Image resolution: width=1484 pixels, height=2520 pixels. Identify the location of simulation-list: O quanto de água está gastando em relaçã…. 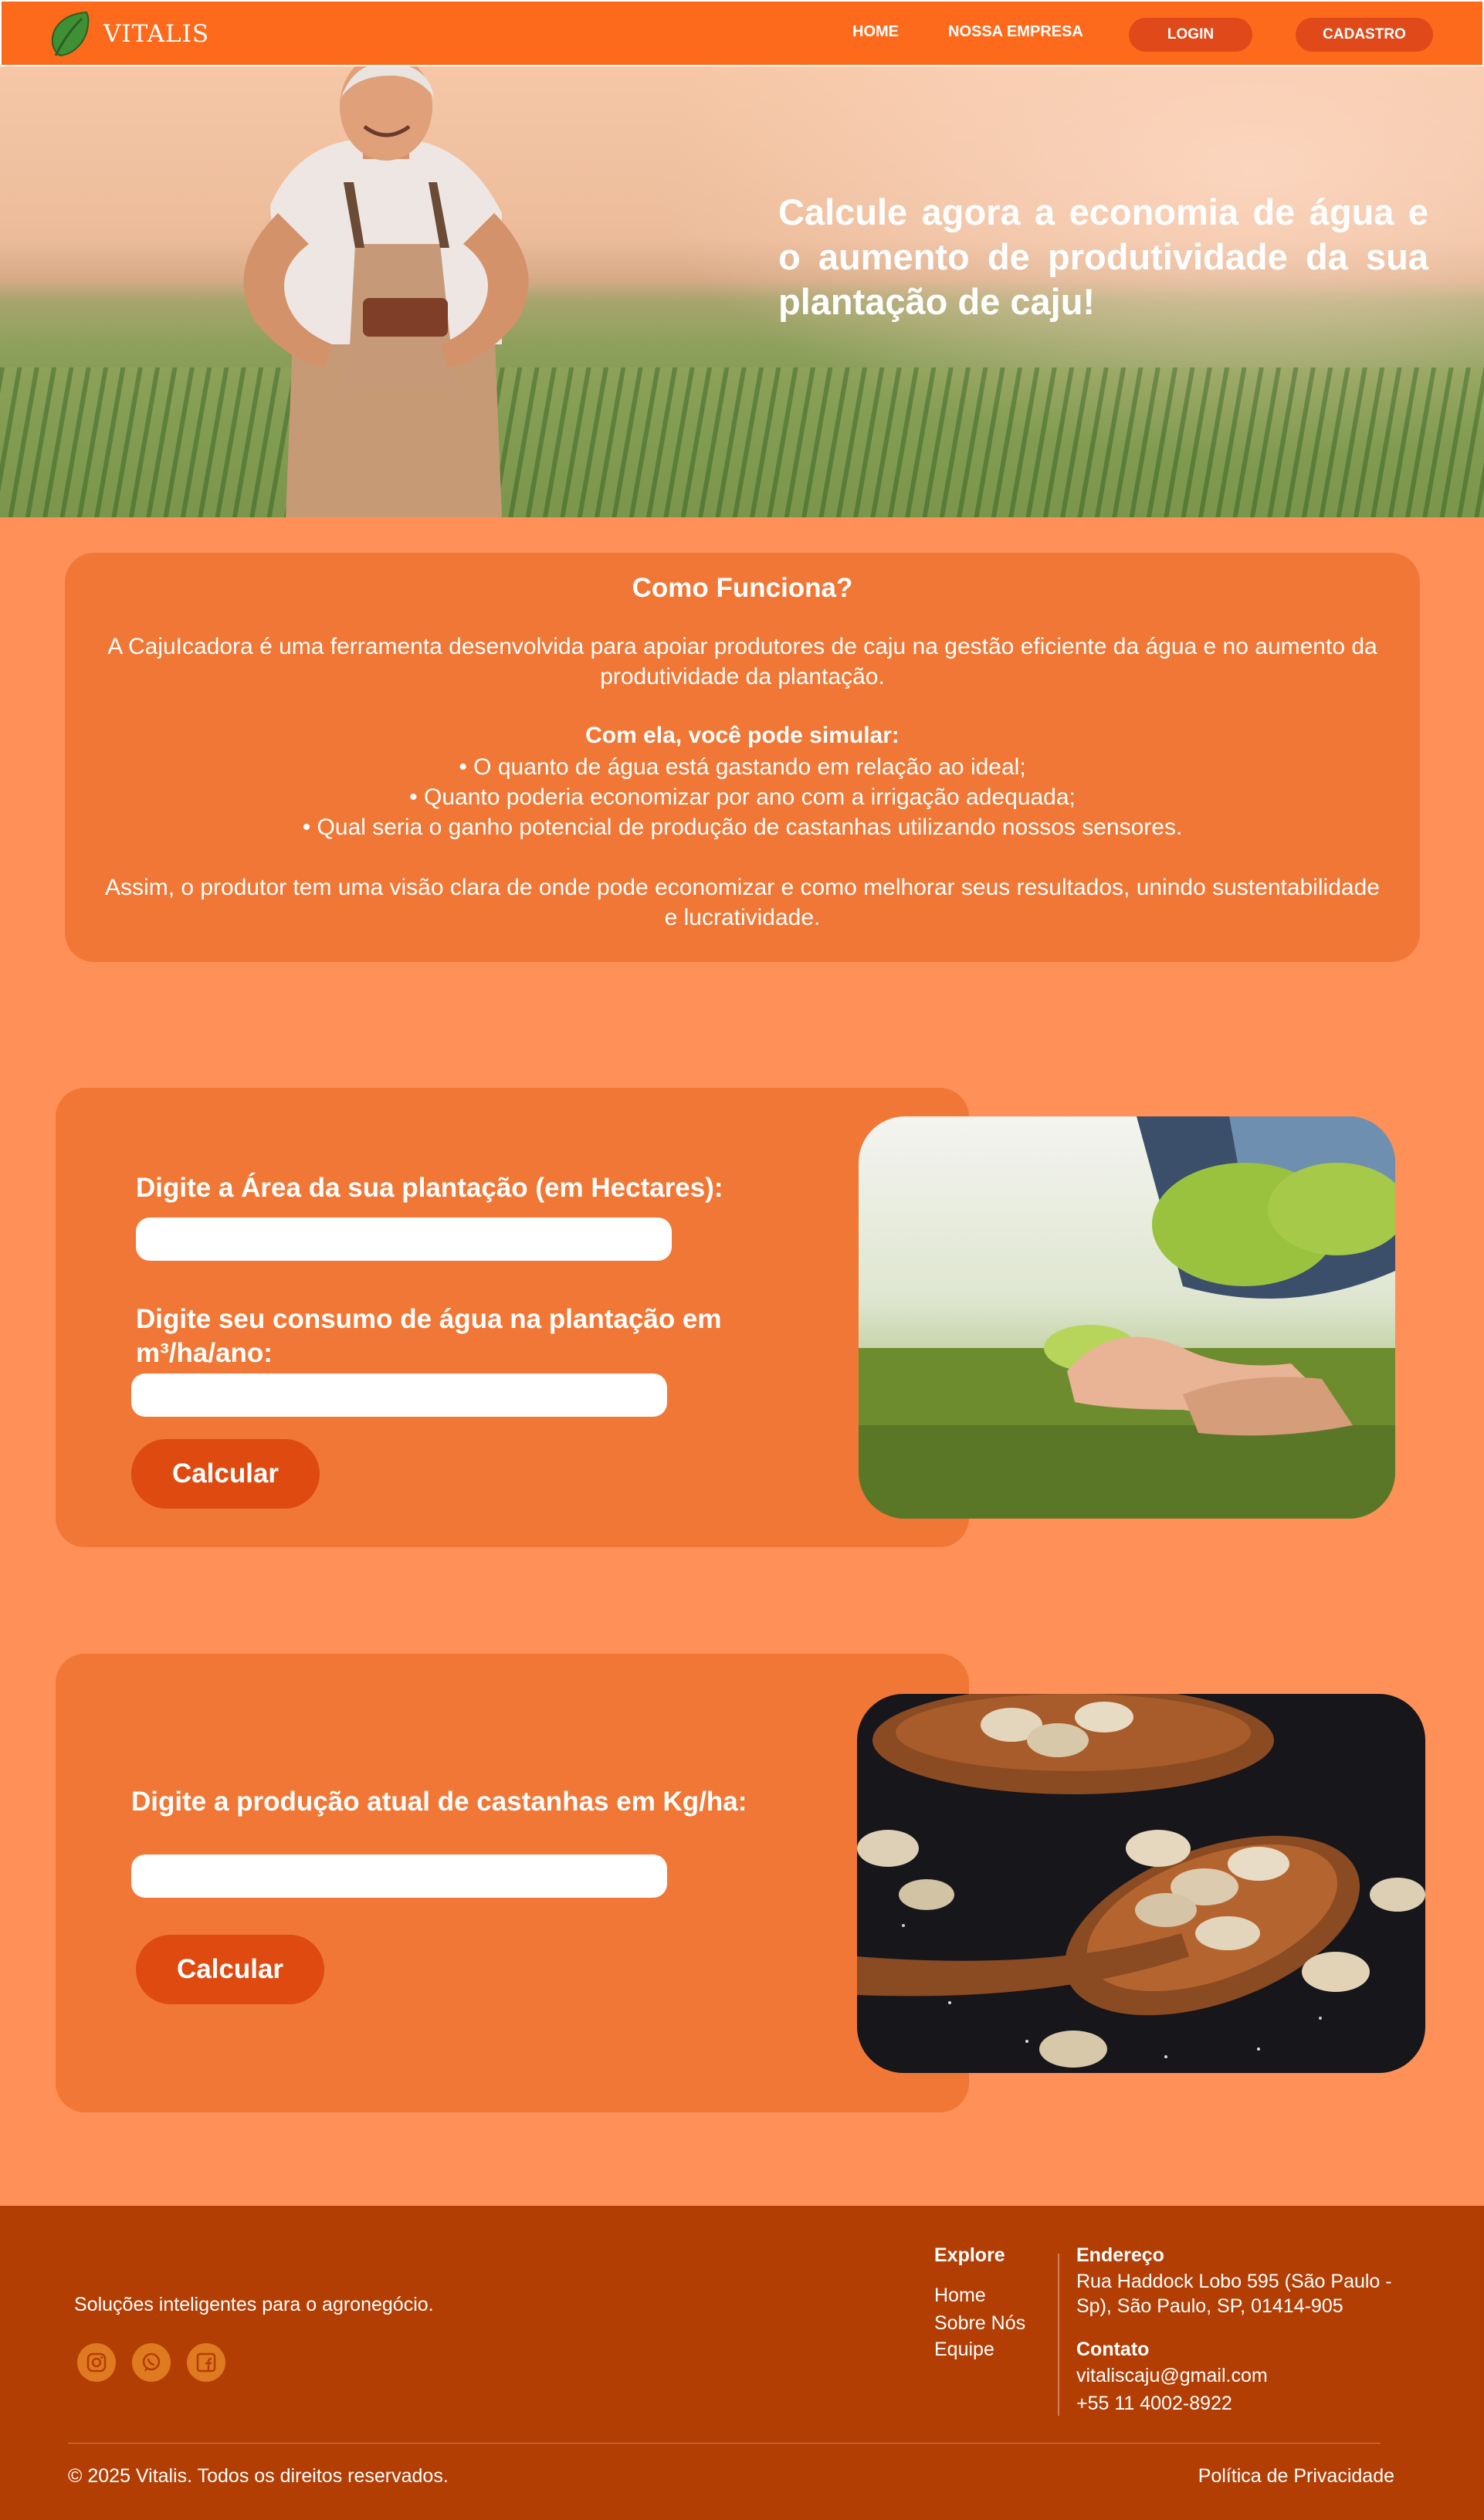
(742, 797).